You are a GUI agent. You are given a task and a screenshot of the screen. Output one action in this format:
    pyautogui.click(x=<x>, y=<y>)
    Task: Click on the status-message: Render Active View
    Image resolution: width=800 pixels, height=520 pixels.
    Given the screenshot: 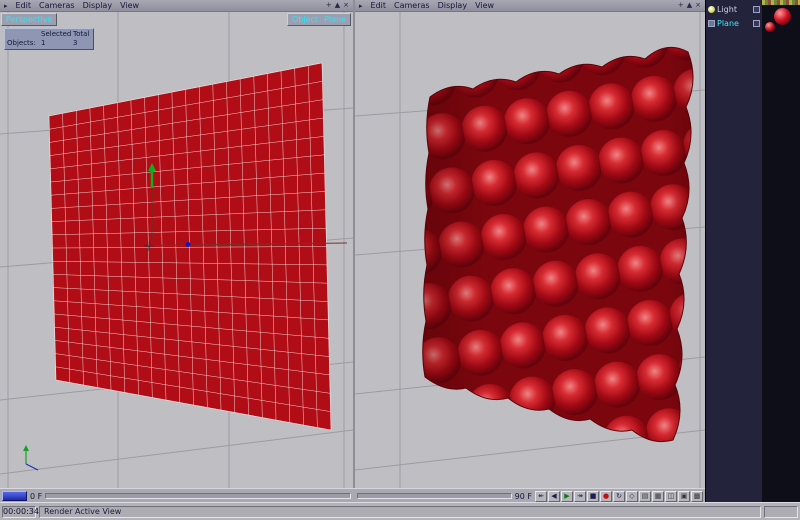 What is the action you would take?
    pyautogui.click(x=400, y=511)
    